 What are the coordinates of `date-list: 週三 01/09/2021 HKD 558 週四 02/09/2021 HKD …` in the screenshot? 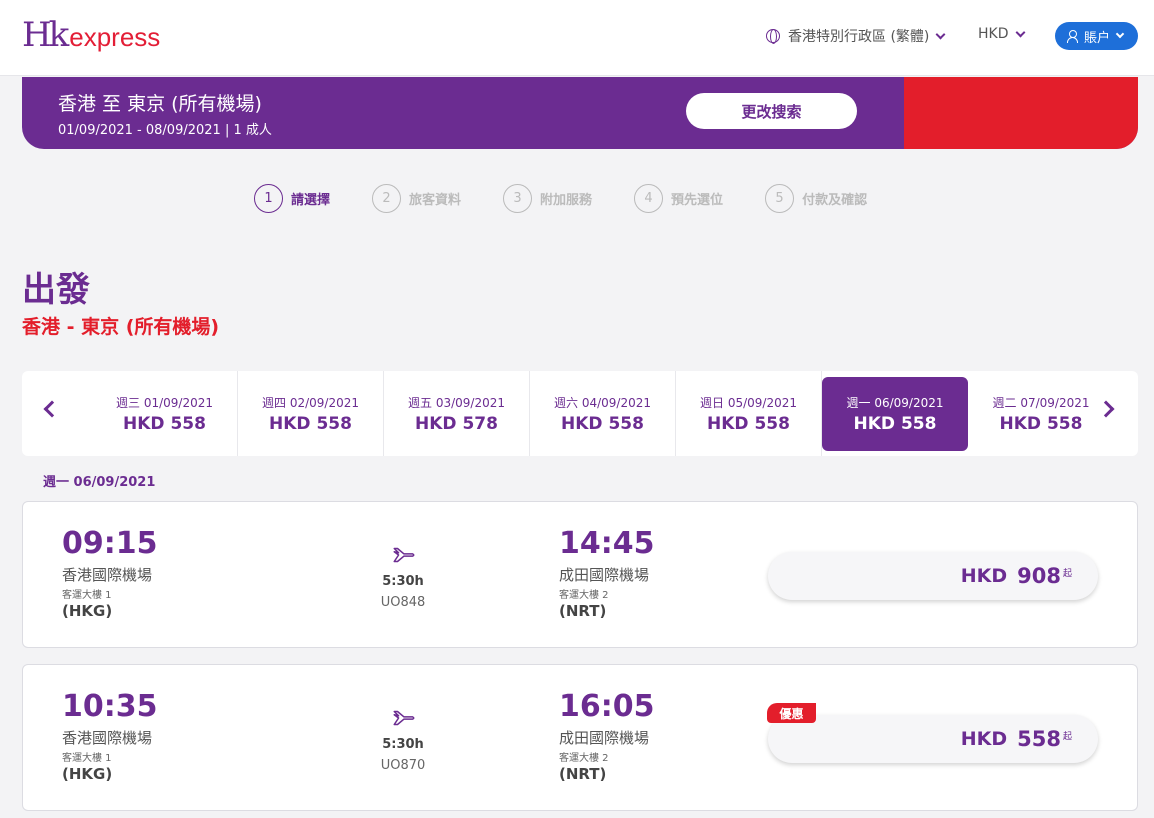 It's located at (603, 413).